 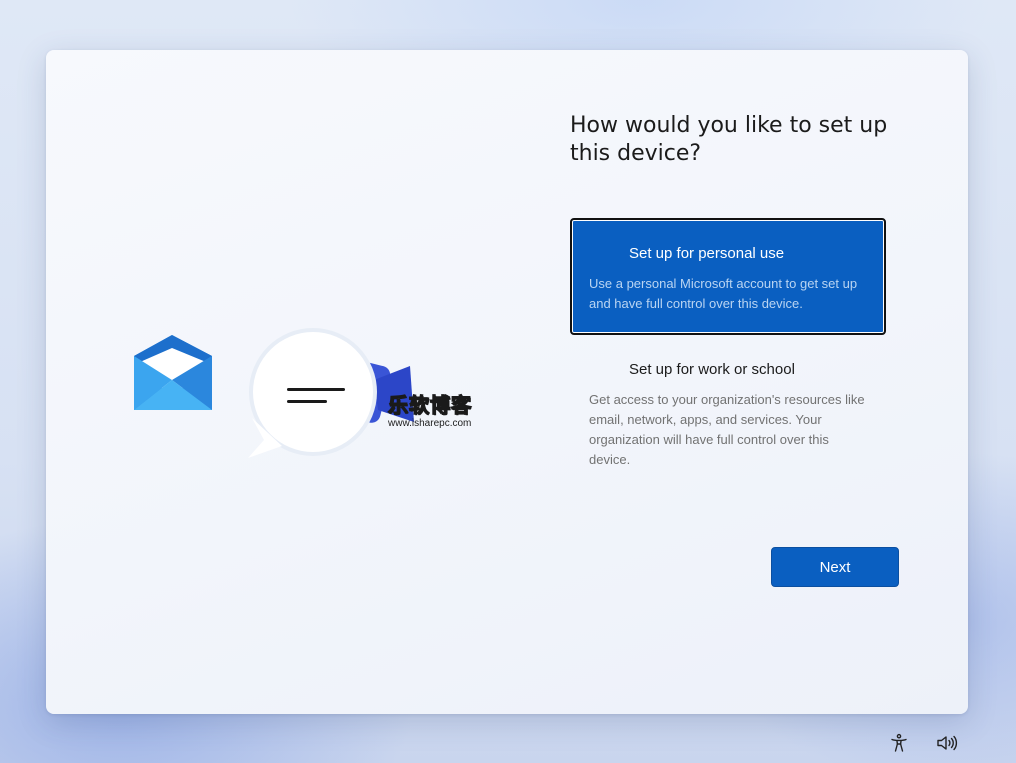 I want to click on next-button: Next, so click(x=835, y=567).